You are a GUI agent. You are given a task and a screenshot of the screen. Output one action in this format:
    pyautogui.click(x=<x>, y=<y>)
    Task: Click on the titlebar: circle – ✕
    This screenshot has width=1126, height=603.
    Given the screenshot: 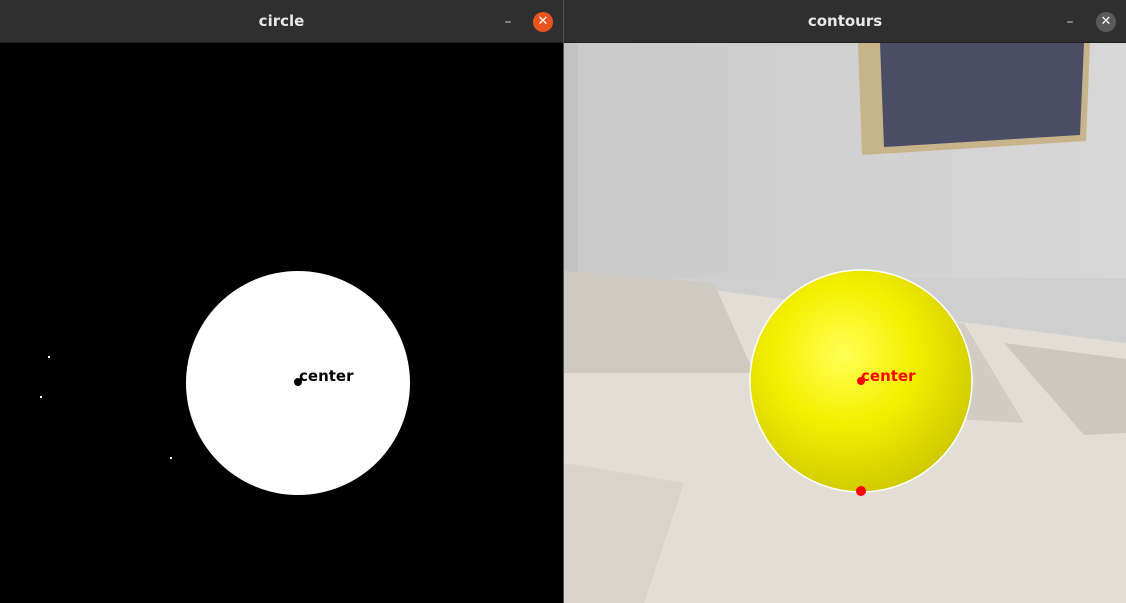 What is the action you would take?
    pyautogui.click(x=281, y=21)
    